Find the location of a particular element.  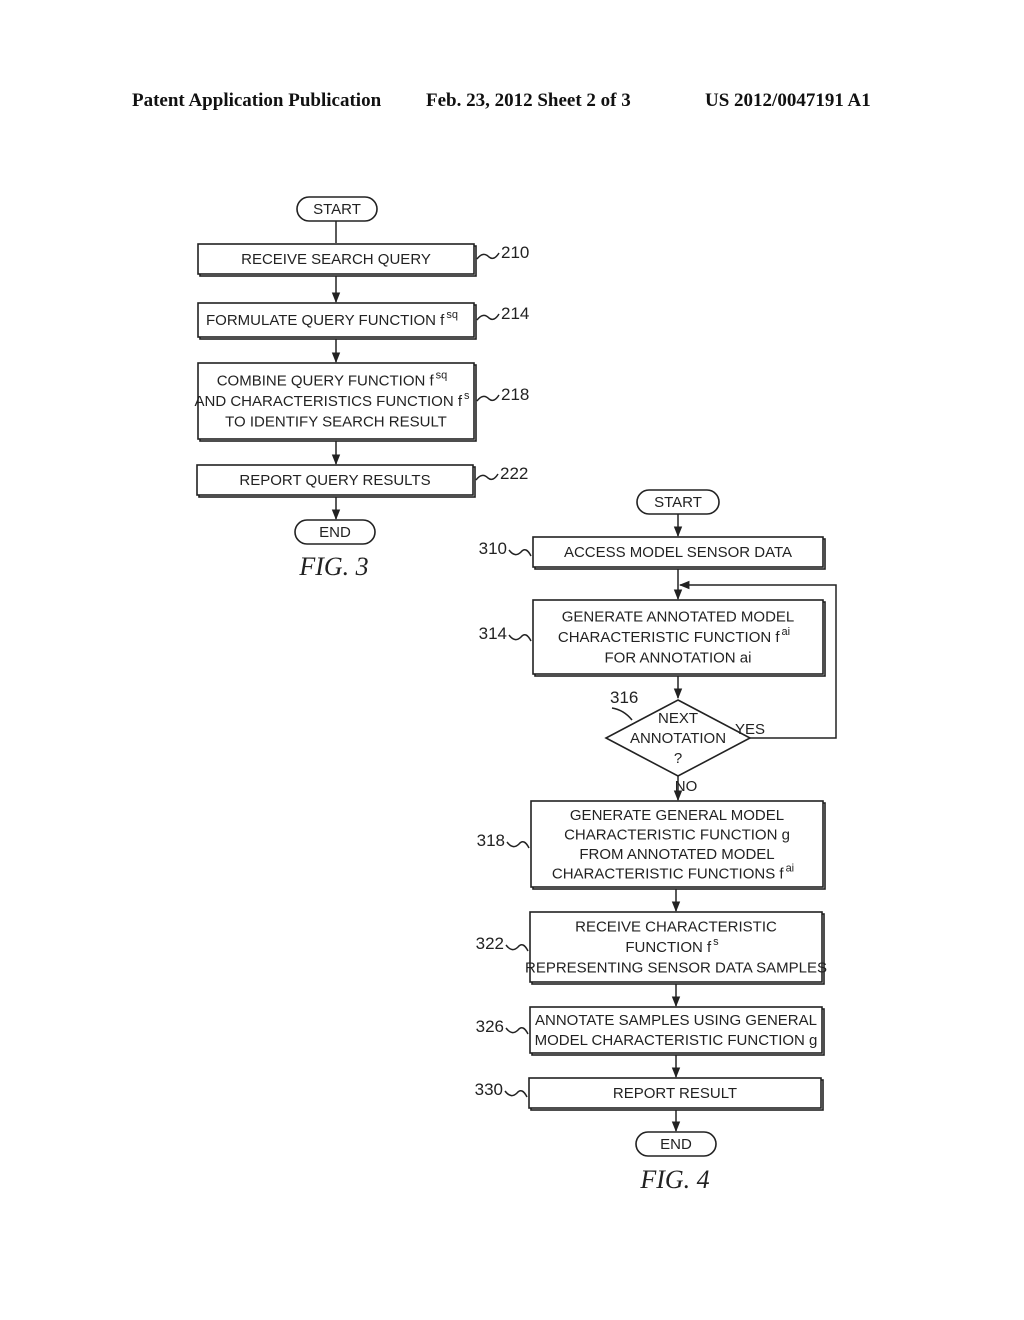

fig4-caption: FIG. 4 is located at coordinates (674, 1179).